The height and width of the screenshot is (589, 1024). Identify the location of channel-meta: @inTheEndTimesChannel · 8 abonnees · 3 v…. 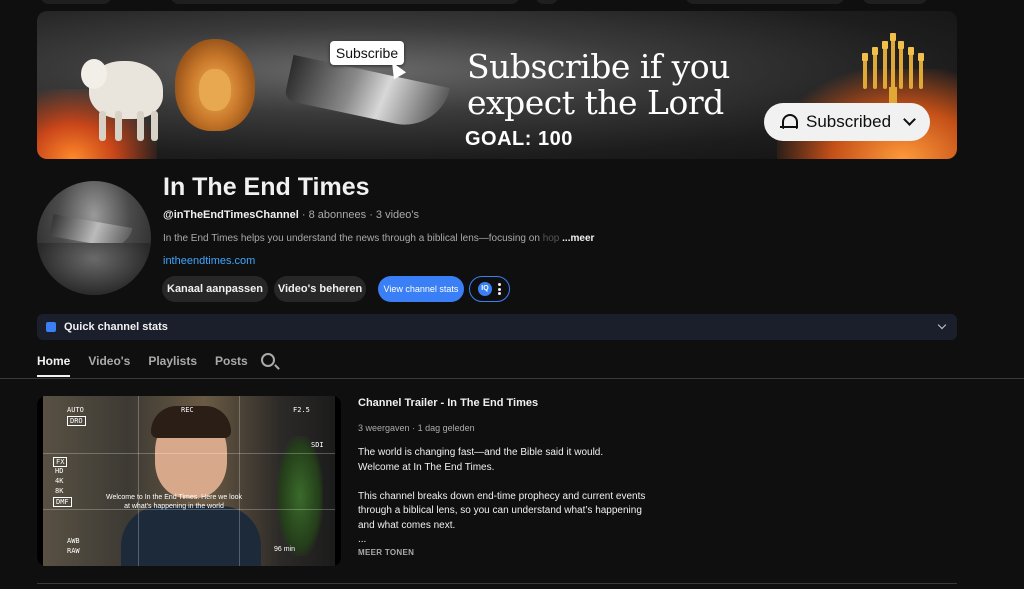
(291, 215).